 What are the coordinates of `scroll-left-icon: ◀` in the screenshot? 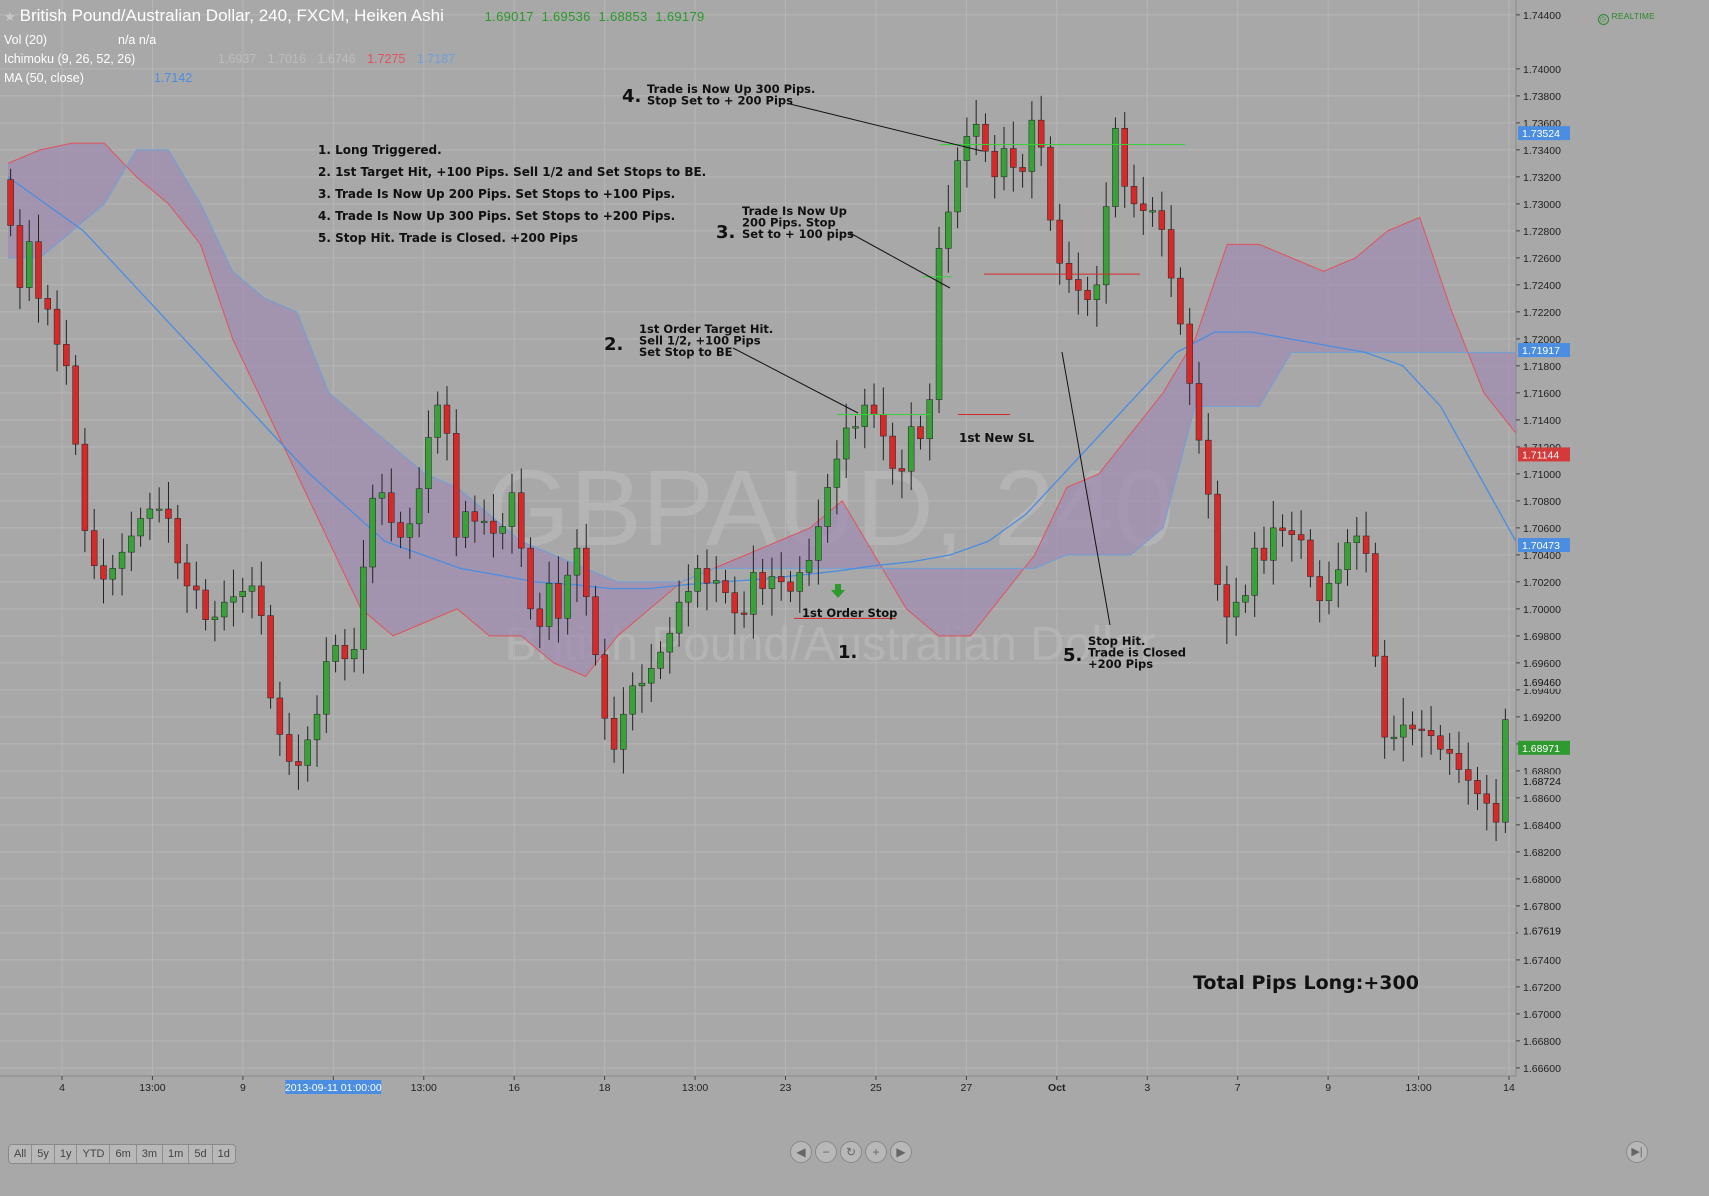 It's located at (801, 1152).